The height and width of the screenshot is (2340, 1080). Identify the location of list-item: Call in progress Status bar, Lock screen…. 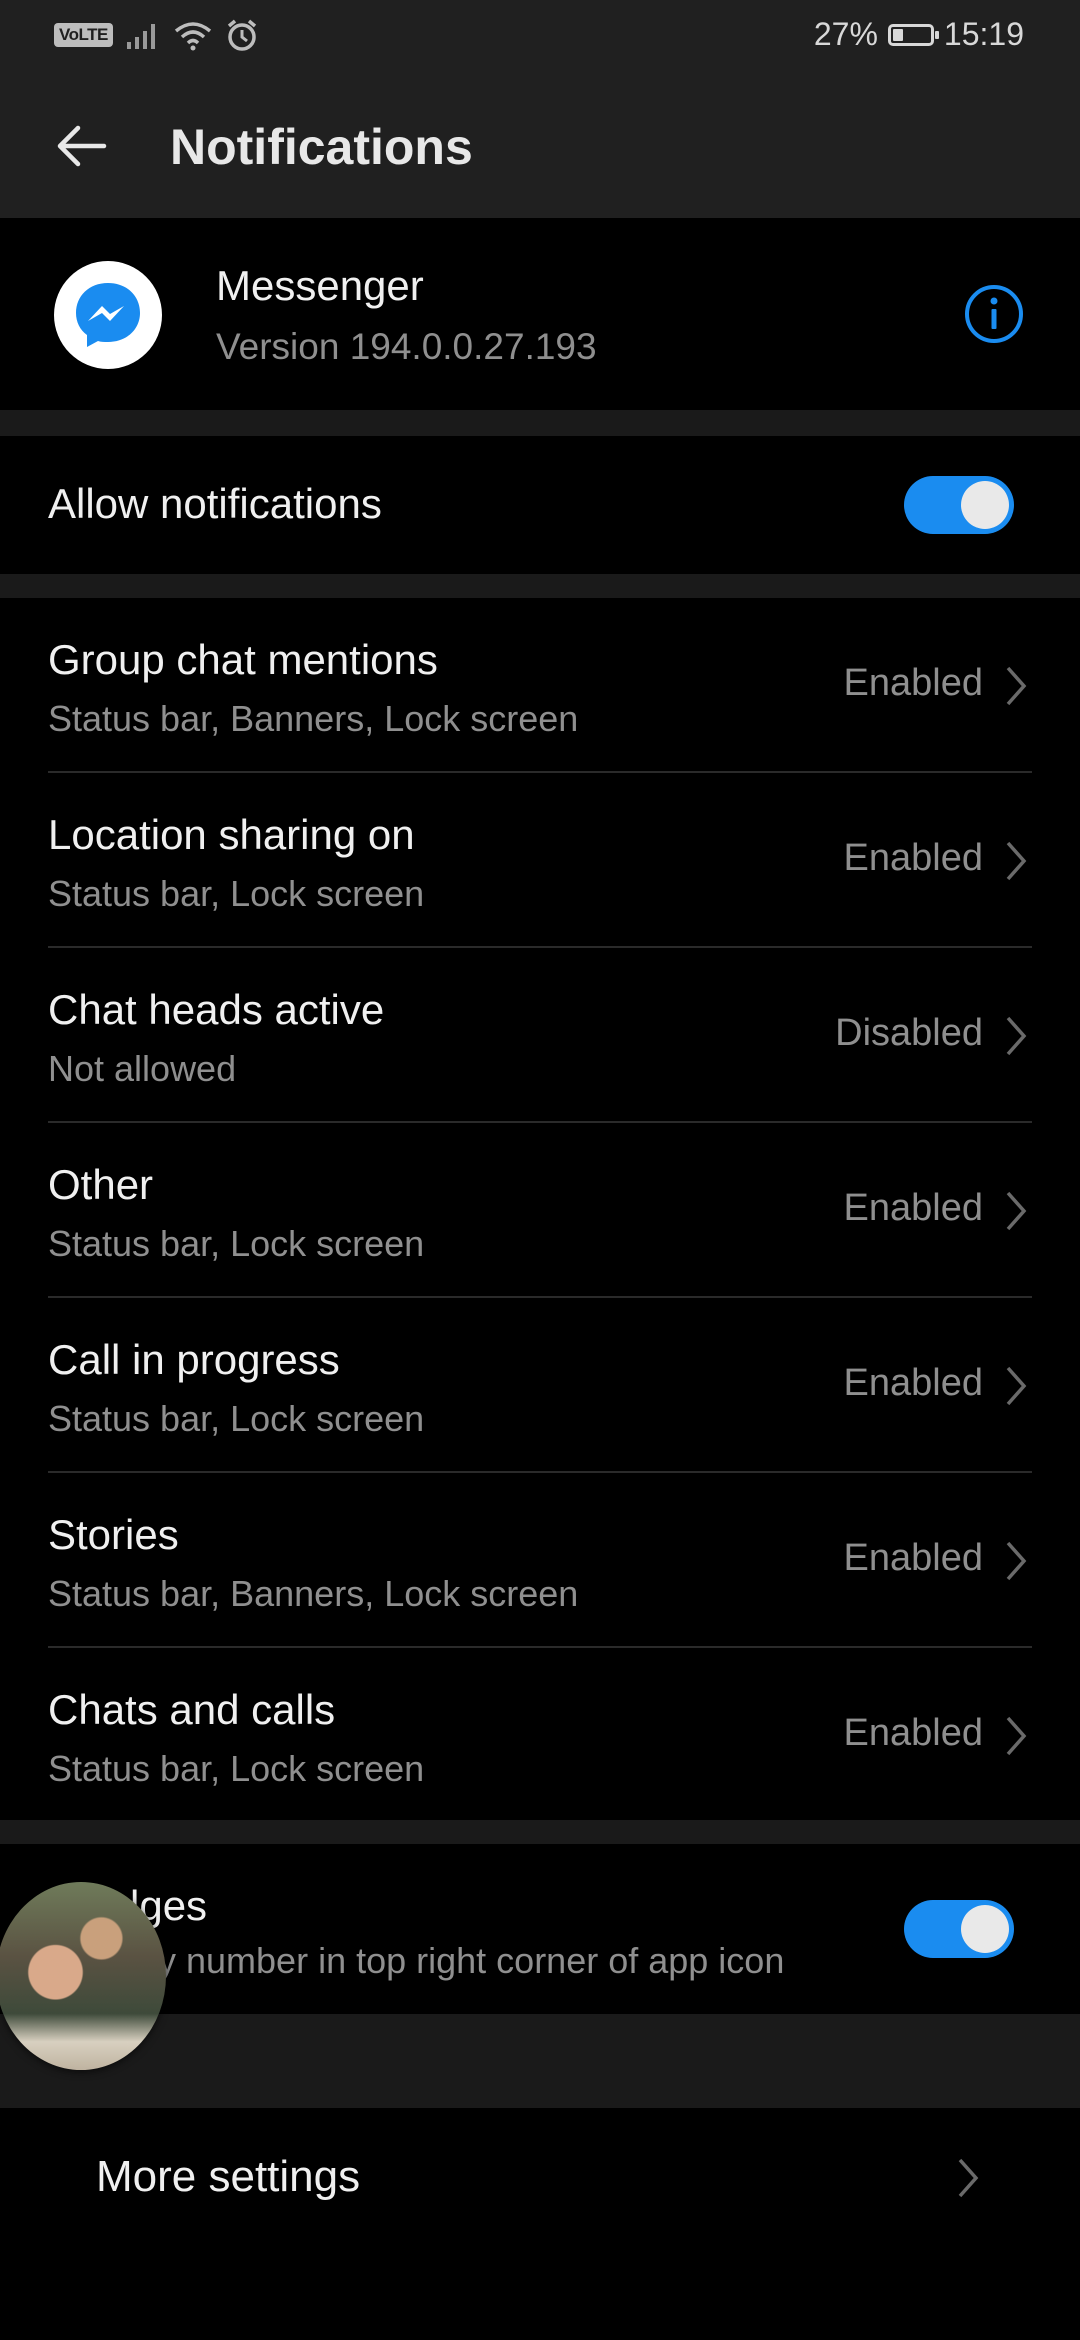
(540, 1385).